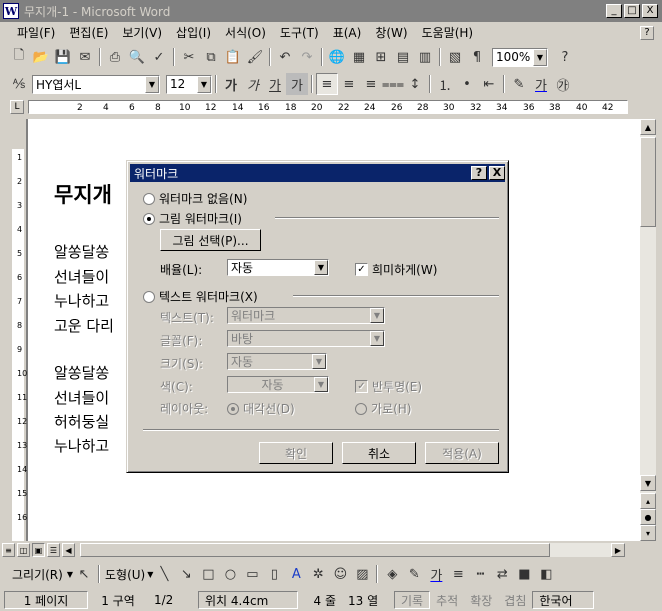 This screenshot has width=662, height=611. Describe the element at coordinates (296, 574) in the screenshot. I see `wordart-icon: A` at that location.